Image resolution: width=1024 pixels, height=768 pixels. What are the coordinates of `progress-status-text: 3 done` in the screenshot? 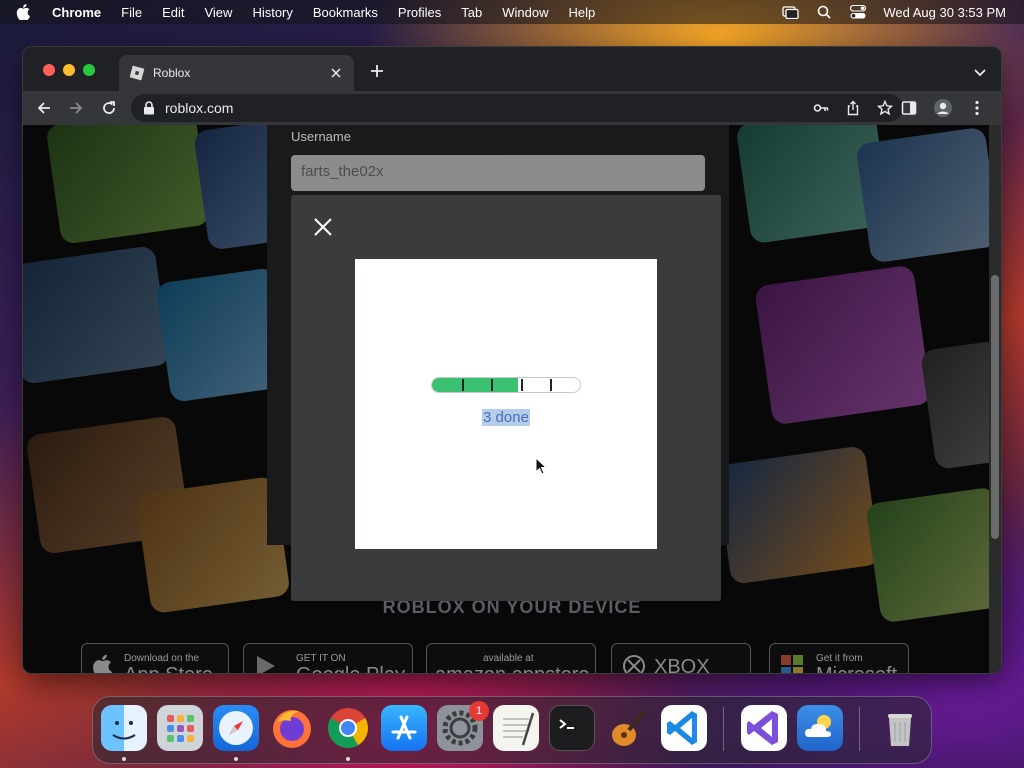 It's located at (506, 417).